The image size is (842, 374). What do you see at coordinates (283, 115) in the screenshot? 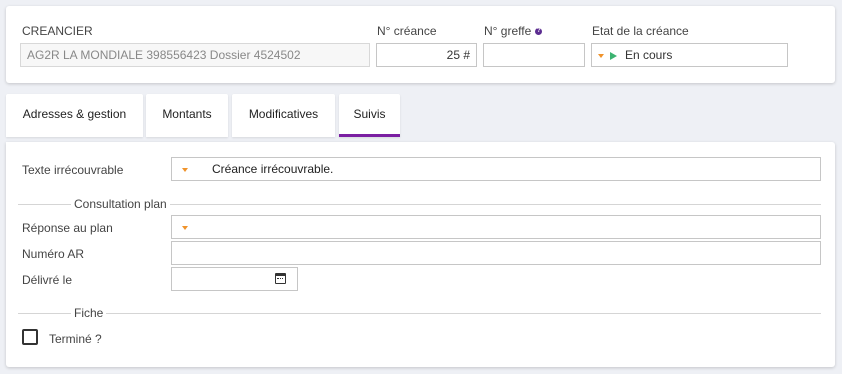
I see `tab-modificatives: Modificatives` at bounding box center [283, 115].